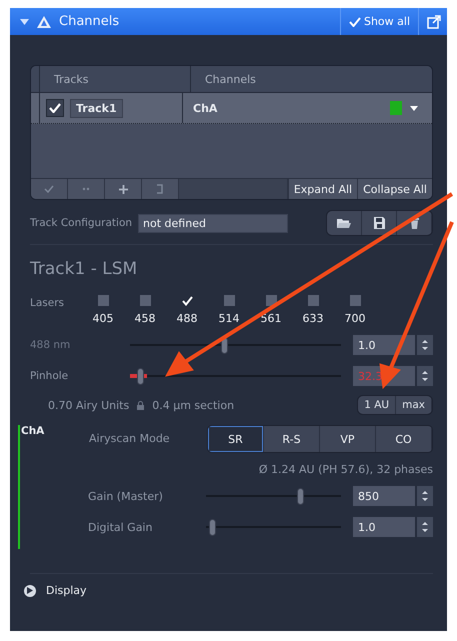 This screenshot has height=641, width=457. I want to click on mode-label: Airyscan Mode, so click(130, 438).